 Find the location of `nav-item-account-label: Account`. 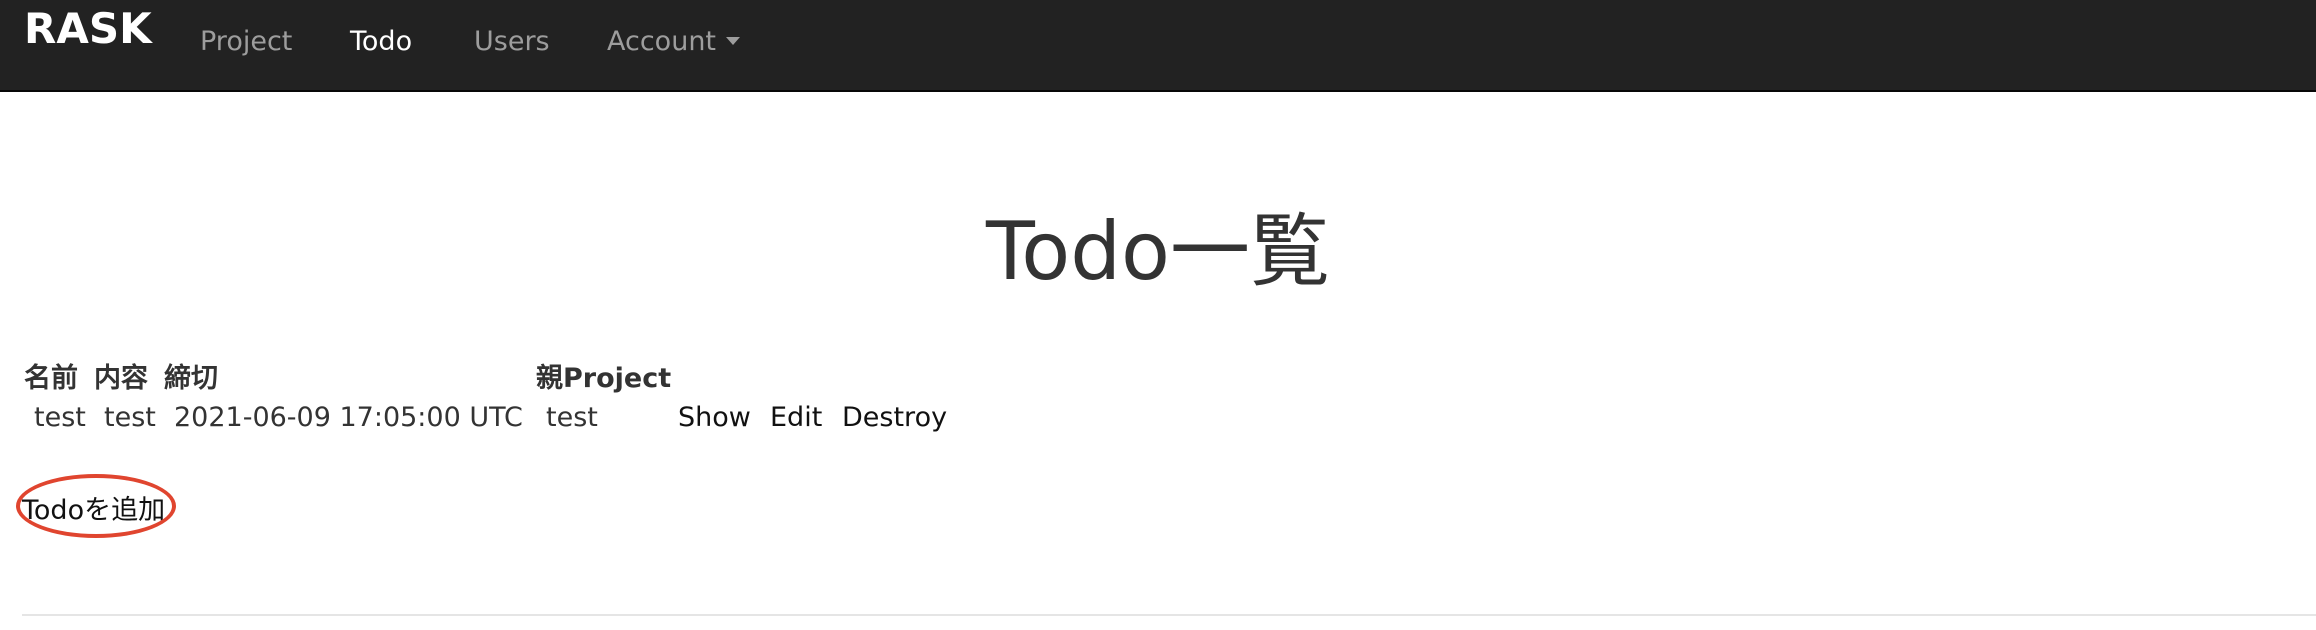

nav-item-account-label: Account is located at coordinates (662, 41).